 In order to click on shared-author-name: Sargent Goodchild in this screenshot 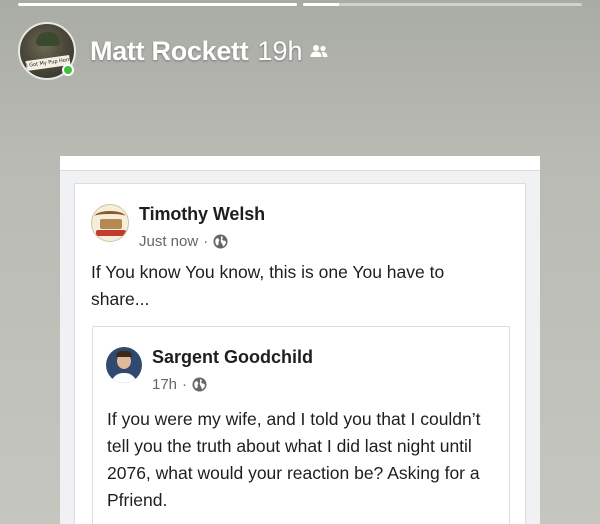, I will do `click(232, 357)`.